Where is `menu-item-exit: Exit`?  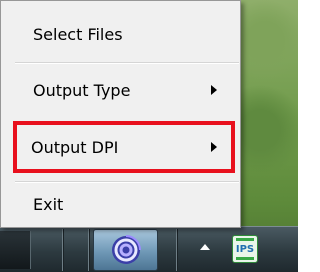
menu-item-exit: Exit is located at coordinates (123, 204).